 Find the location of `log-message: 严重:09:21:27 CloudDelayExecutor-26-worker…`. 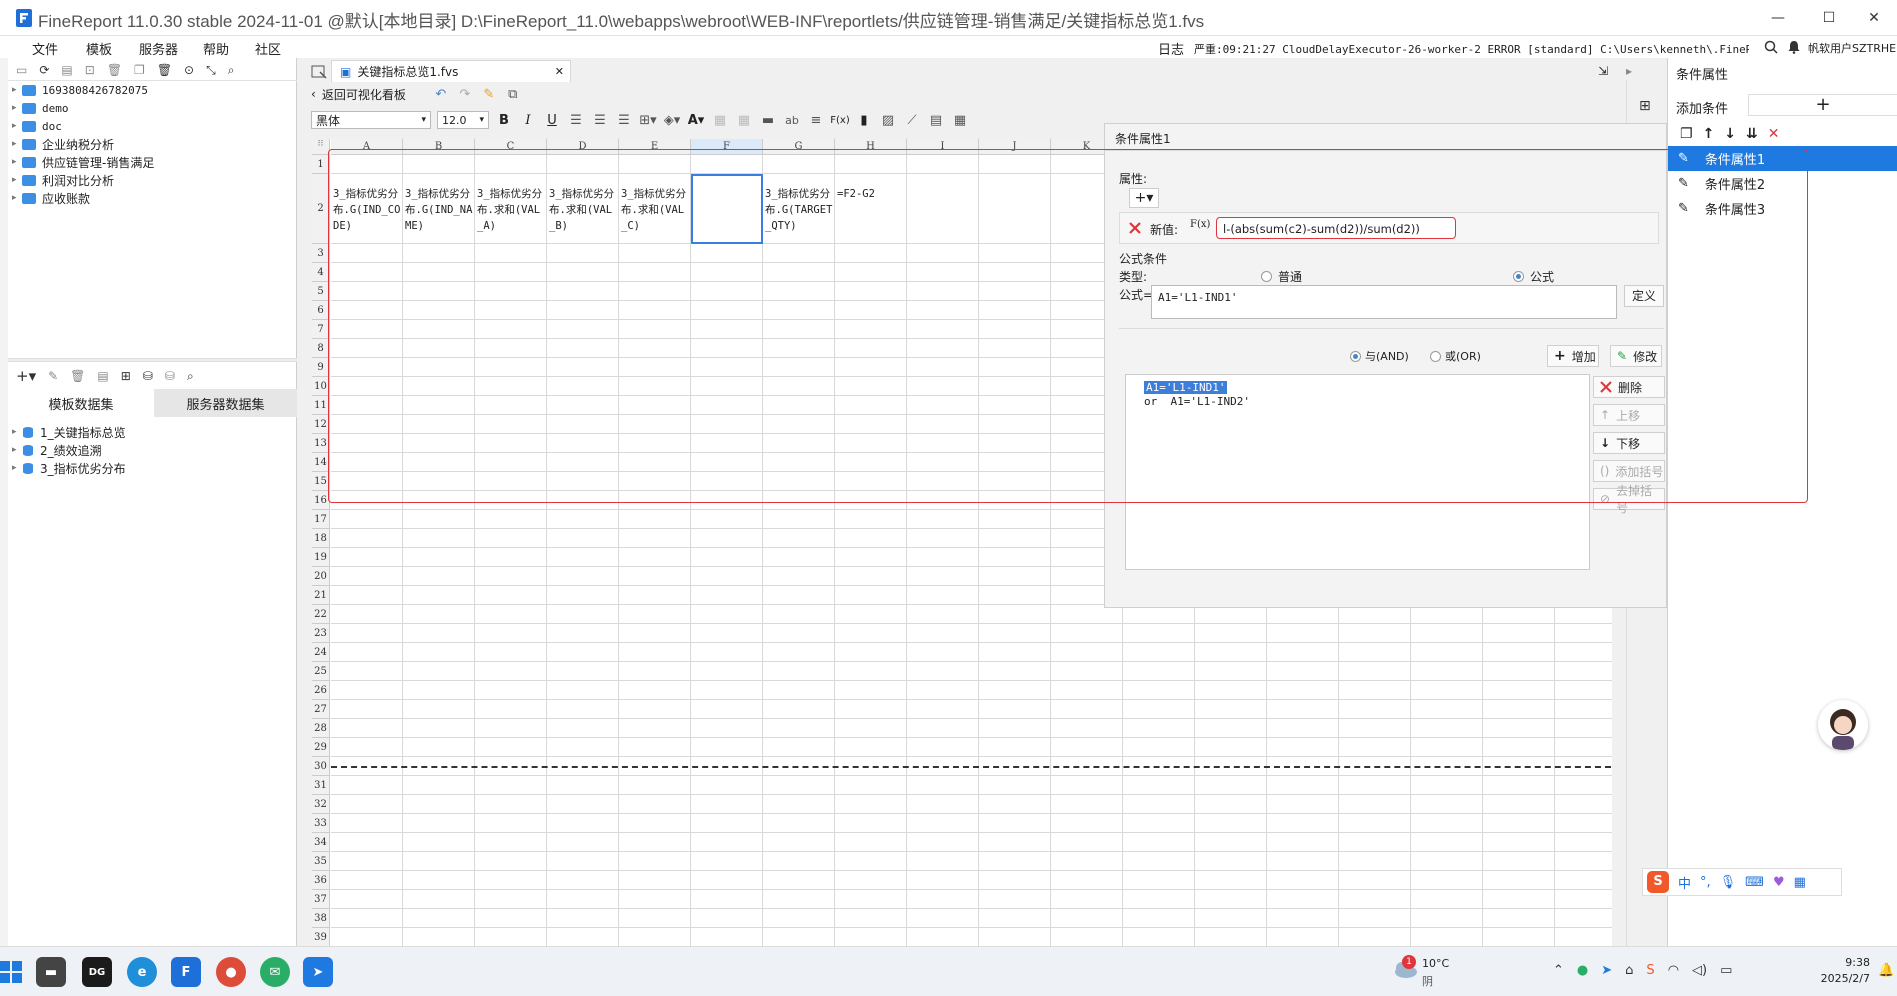

log-message: 严重:09:21:27 CloudDelayExecutor-26-worker… is located at coordinates (1471, 49).